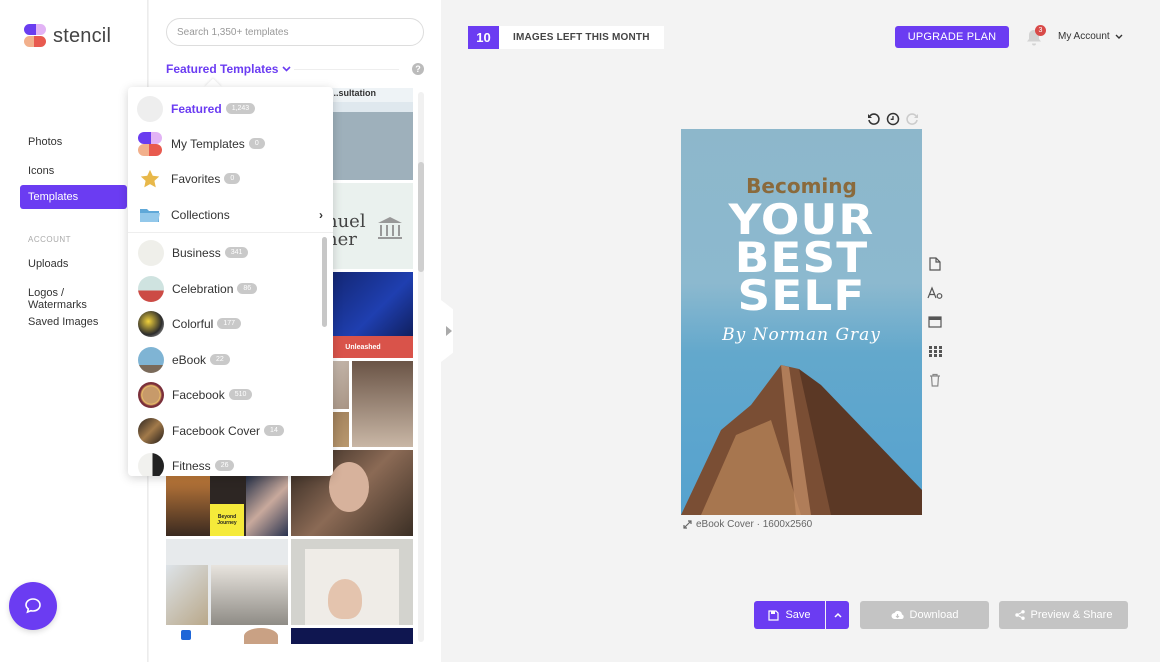 The width and height of the screenshot is (1160, 662). I want to click on bank-icon, so click(390, 228).